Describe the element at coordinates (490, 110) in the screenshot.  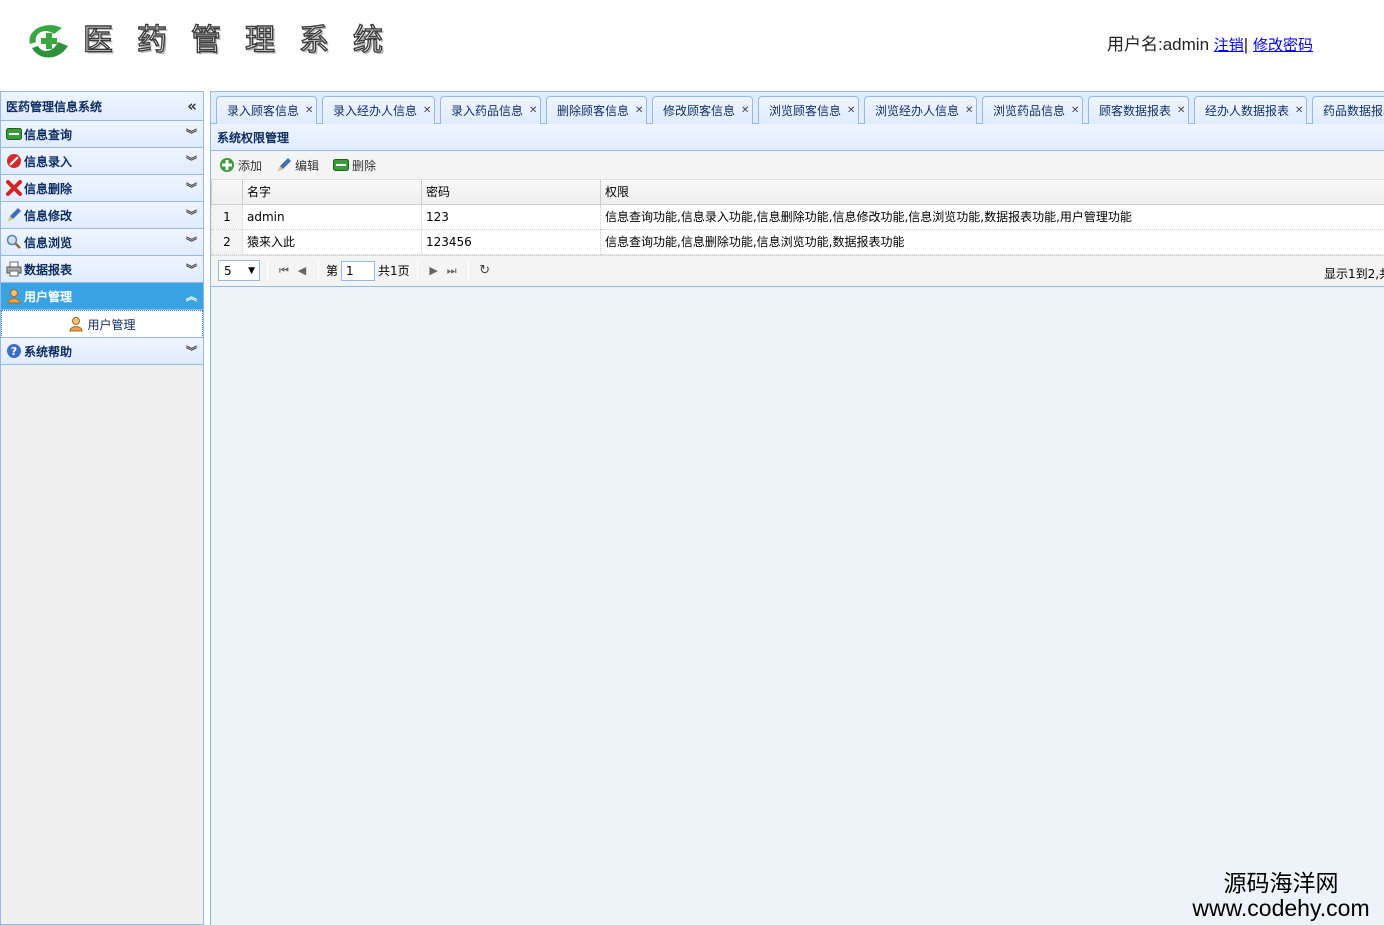
I see `tab-entry-drug: 录入药品信息 ✕` at that location.